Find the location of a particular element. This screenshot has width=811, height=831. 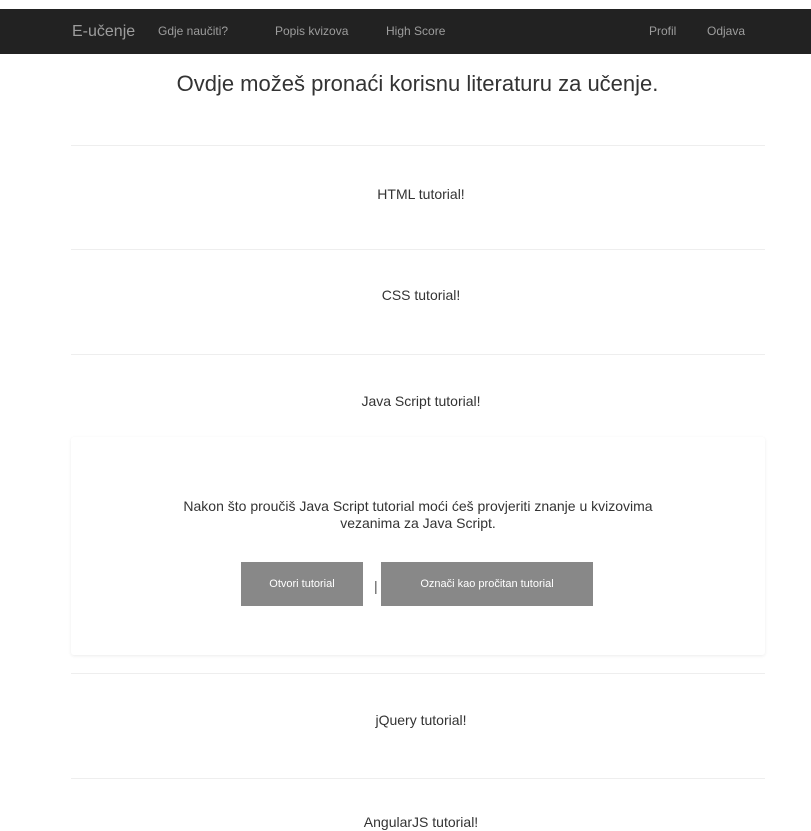

panel-description-line-2: vezanima za Java Script. is located at coordinates (418, 523).